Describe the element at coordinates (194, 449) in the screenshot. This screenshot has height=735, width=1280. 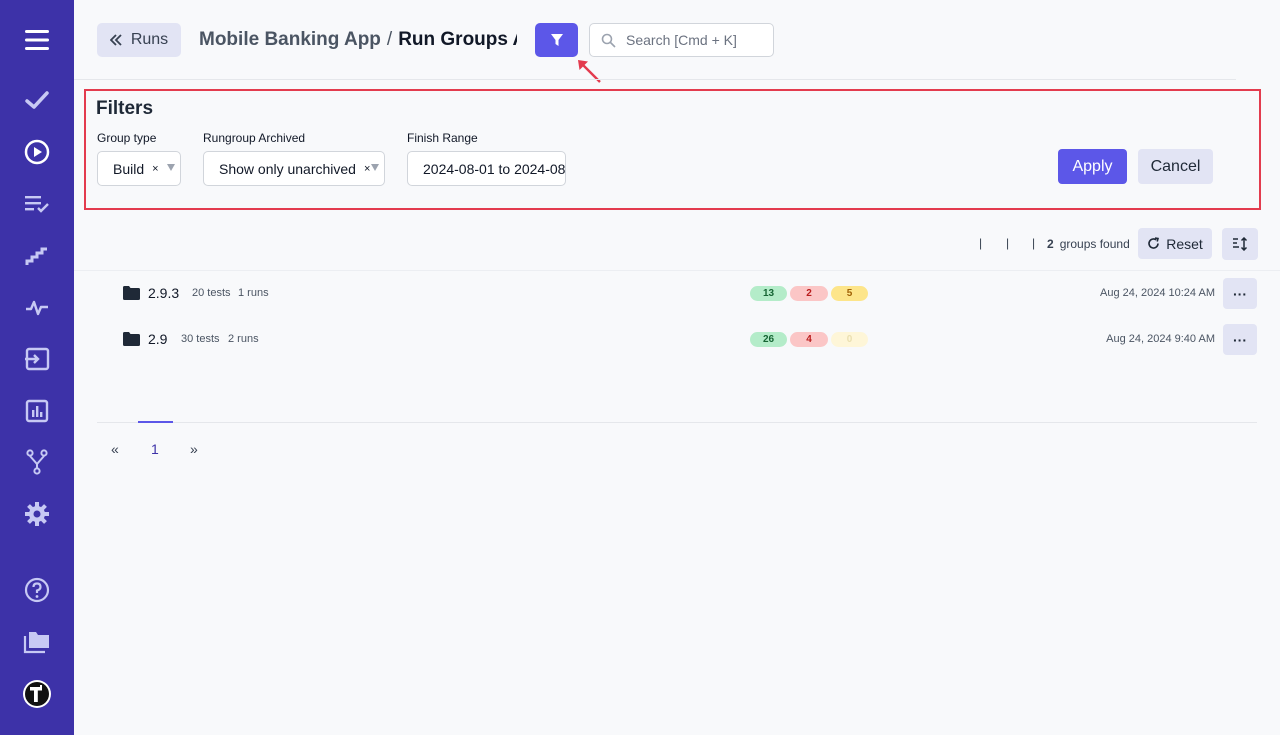
I see `pagination-next: »` at that location.